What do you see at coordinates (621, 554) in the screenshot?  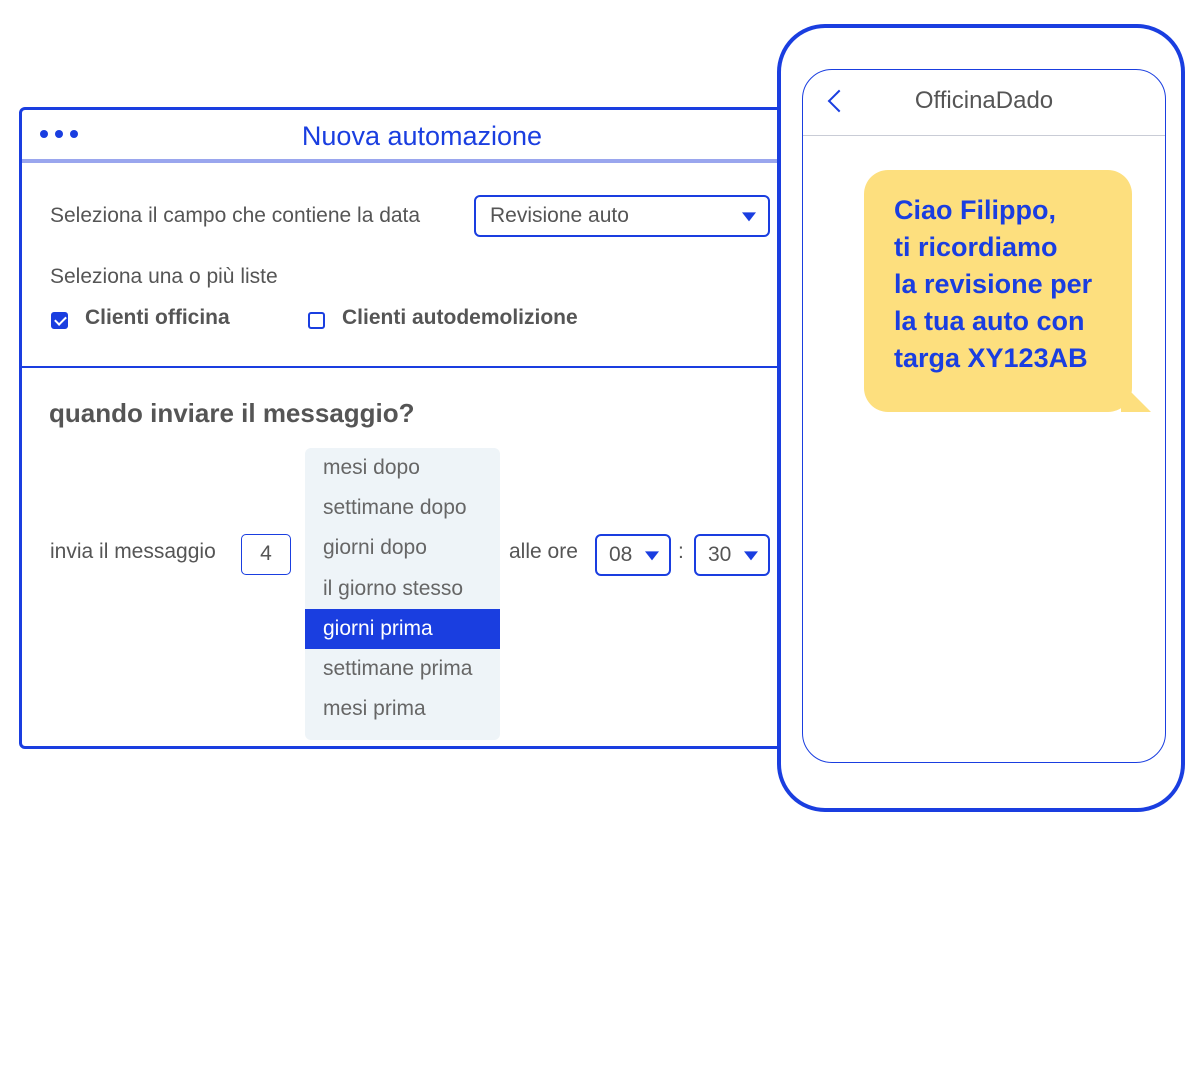 I see `hour-value: 08` at bounding box center [621, 554].